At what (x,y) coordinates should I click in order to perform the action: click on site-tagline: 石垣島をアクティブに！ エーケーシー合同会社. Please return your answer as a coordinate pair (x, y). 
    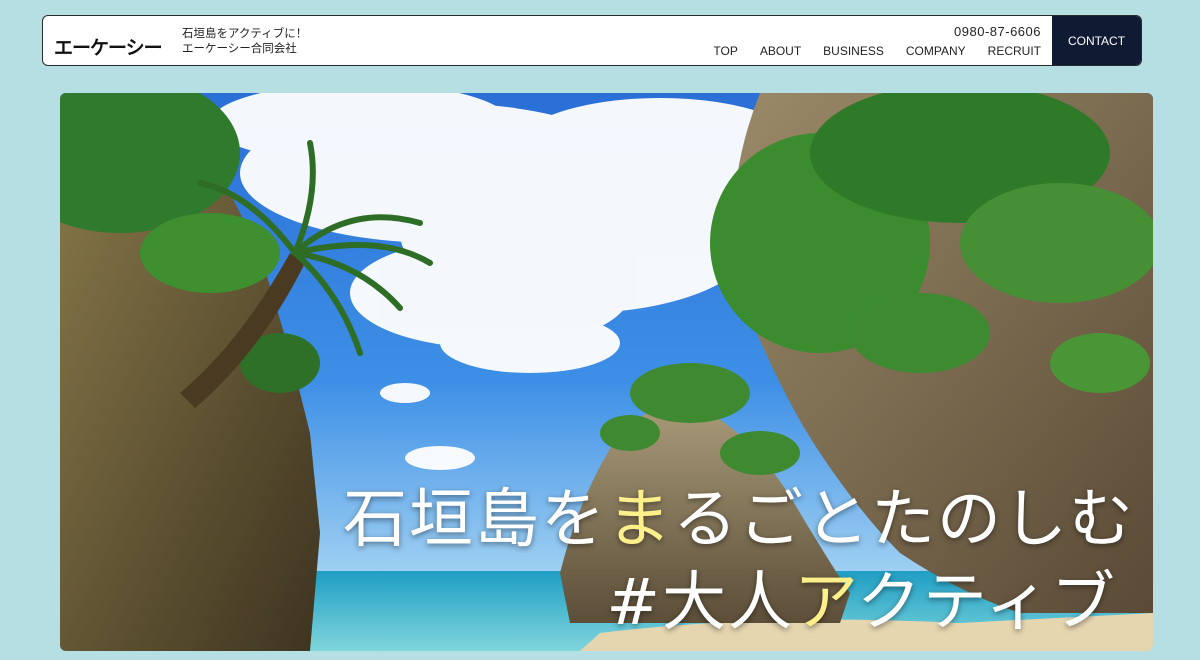
    Looking at the image, I should click on (244, 41).